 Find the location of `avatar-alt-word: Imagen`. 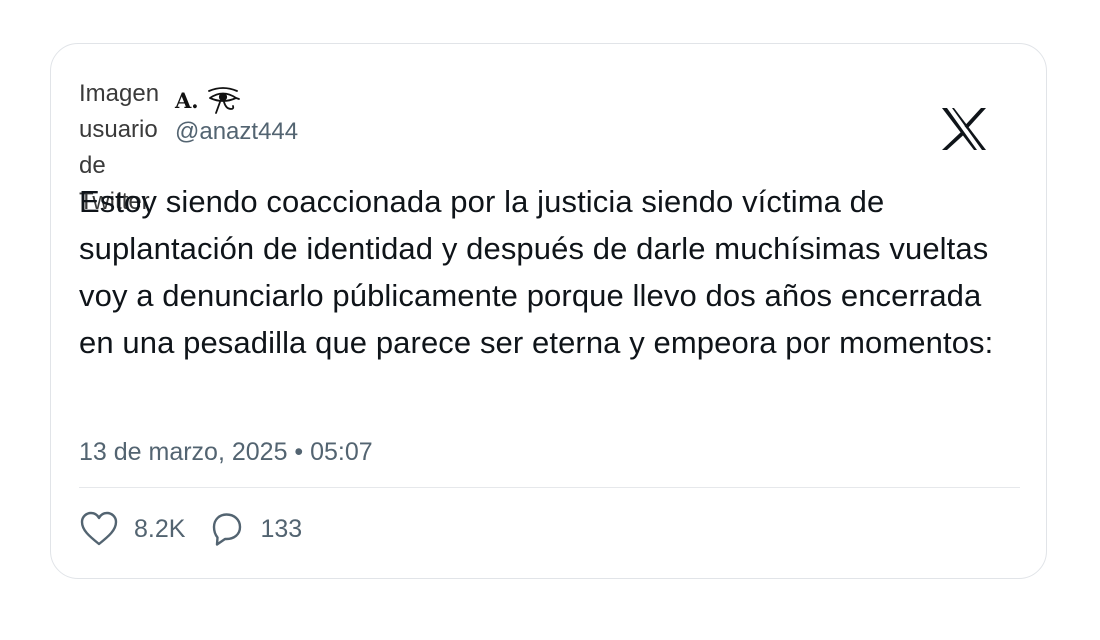

avatar-alt-word: Imagen is located at coordinates (119, 93).